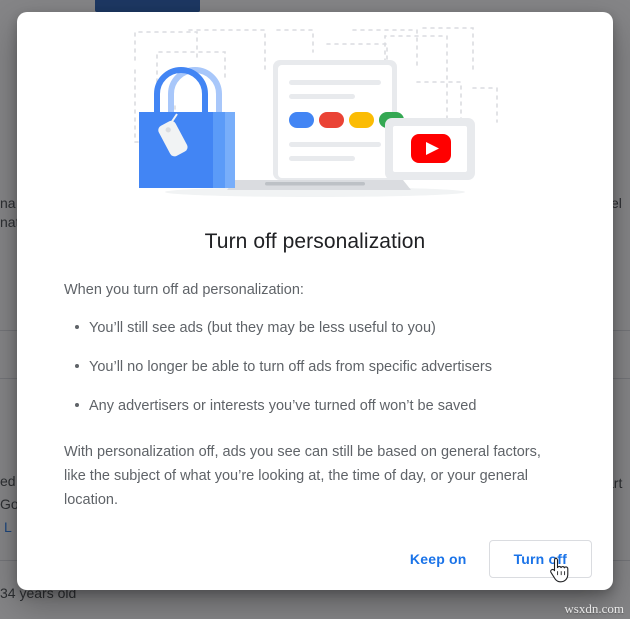 This screenshot has height=619, width=630. Describe the element at coordinates (184, 290) in the screenshot. I see `dialog-intro-text: When you turn off ad personalization:` at that location.